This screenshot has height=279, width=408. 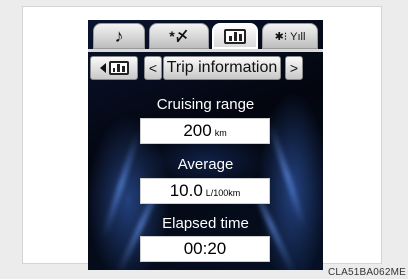 I want to click on header-row: < Trip information >, so click(x=205, y=68).